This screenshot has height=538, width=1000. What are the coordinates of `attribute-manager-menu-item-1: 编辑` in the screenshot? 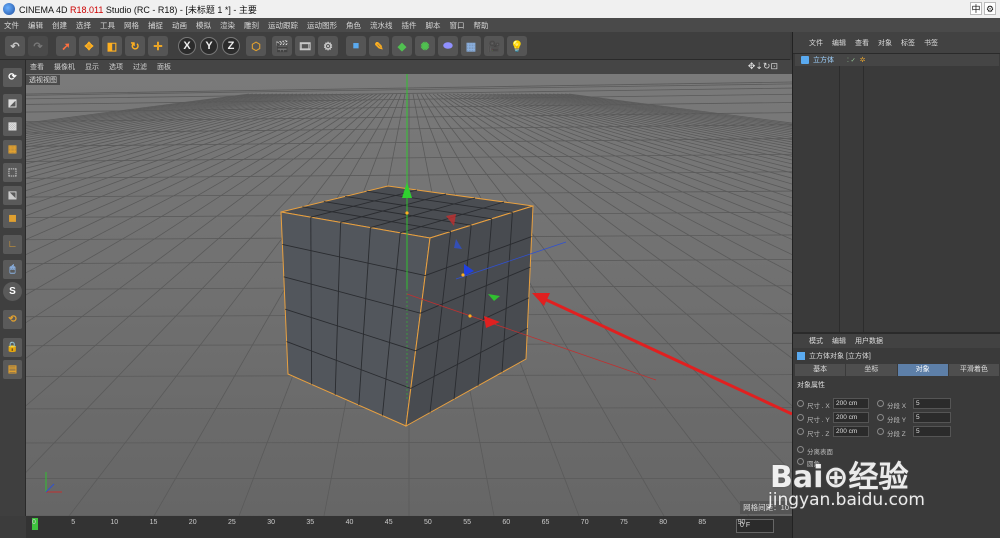 It's located at (839, 341).